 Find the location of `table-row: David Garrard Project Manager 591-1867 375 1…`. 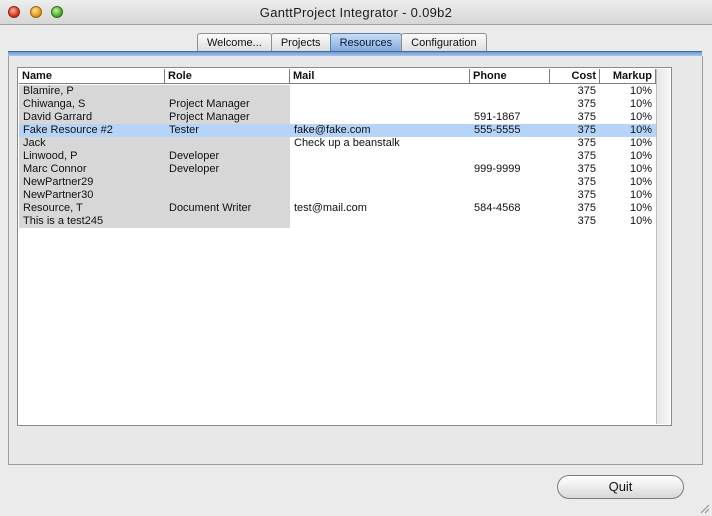

table-row: David Garrard Project Manager 591-1867 375 1… is located at coordinates (337, 117).